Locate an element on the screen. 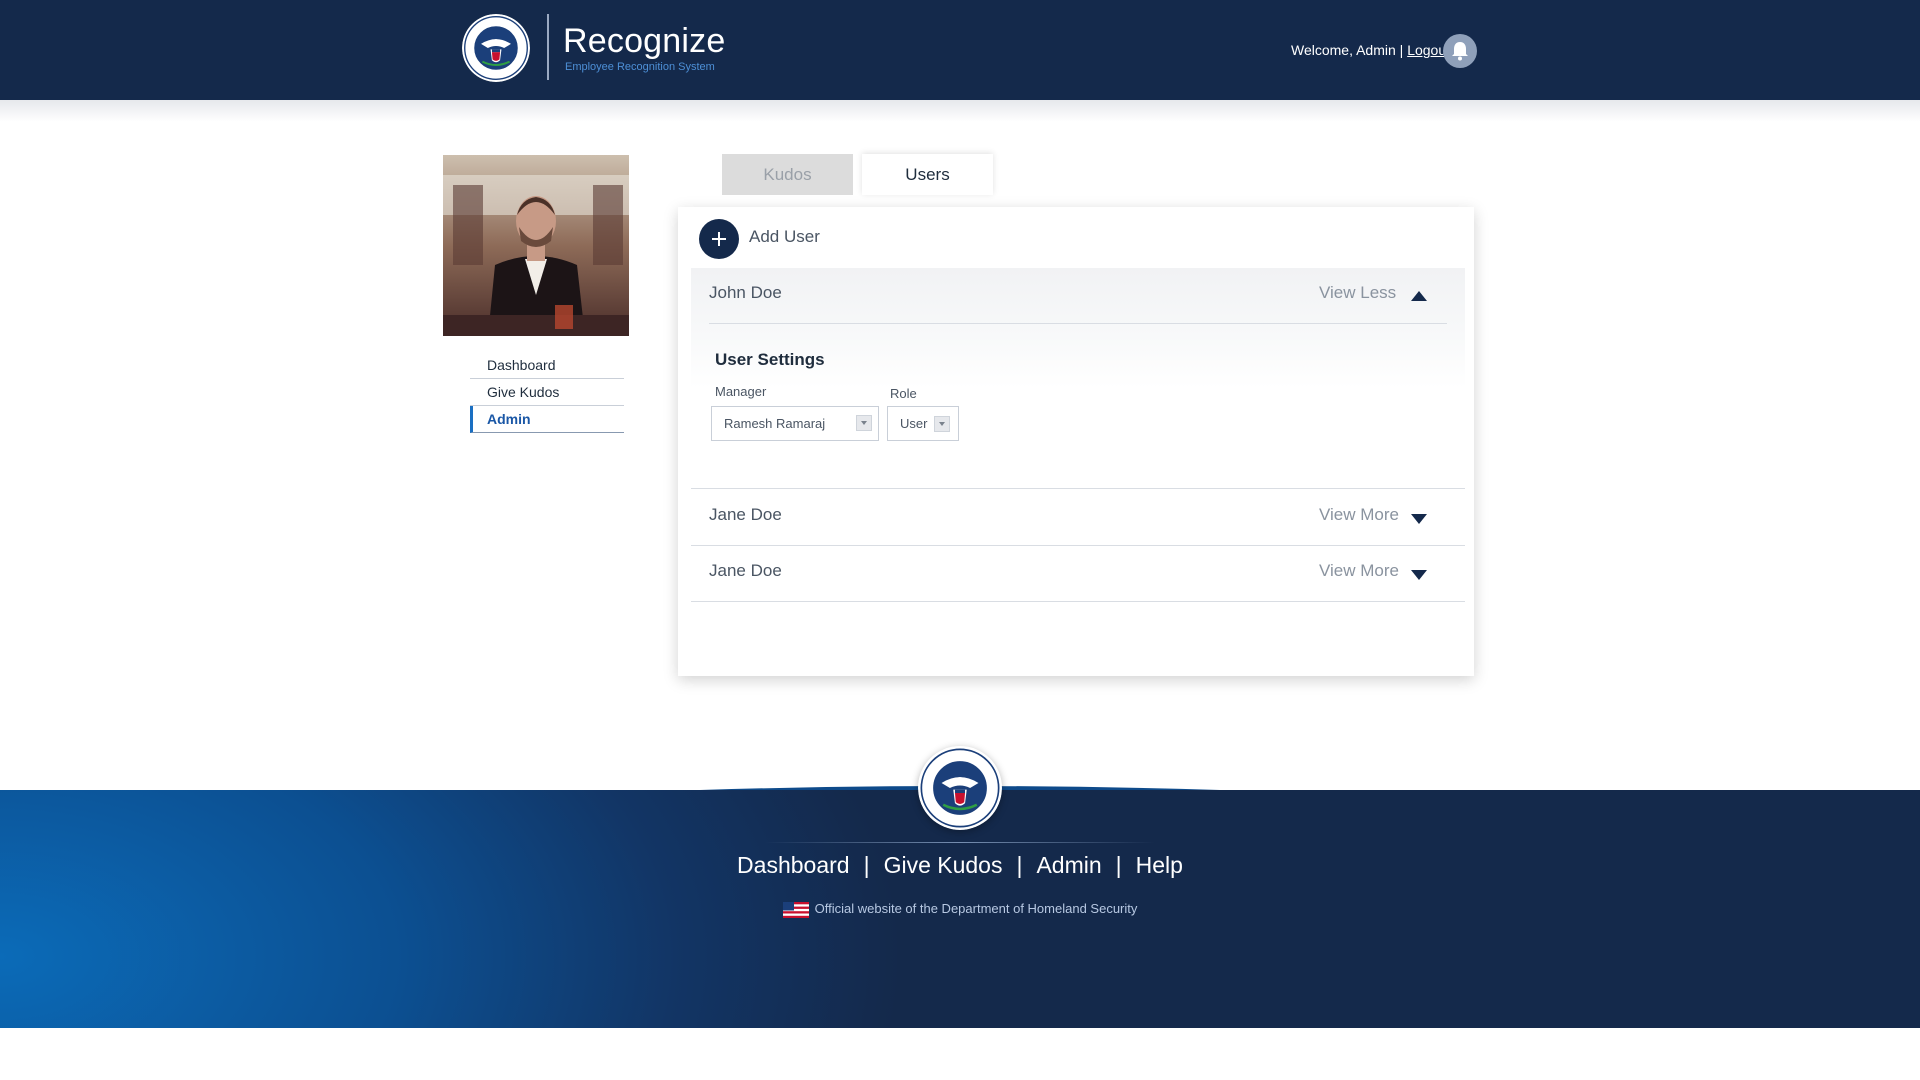 The image size is (1920, 1080). role-label: Role is located at coordinates (903, 393).